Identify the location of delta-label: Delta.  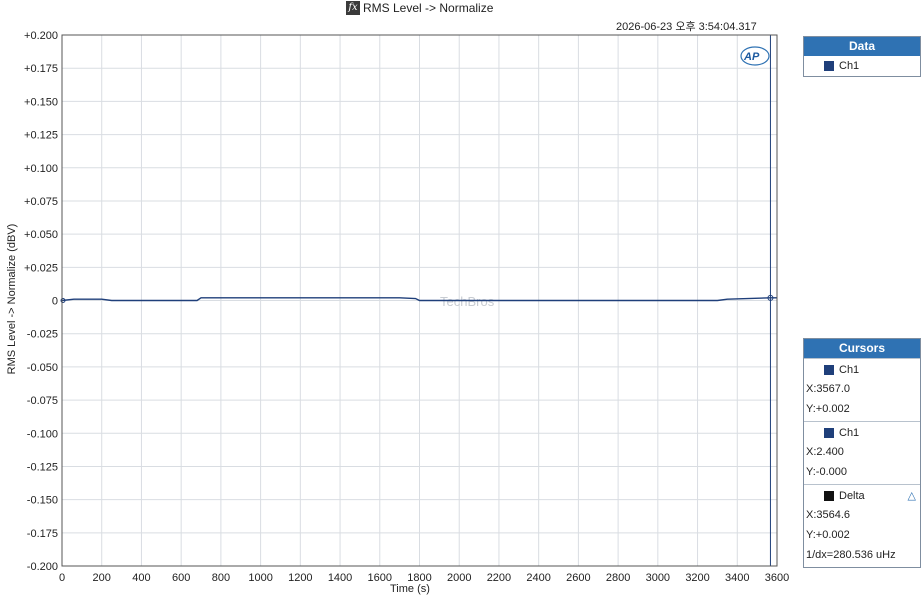
(852, 496).